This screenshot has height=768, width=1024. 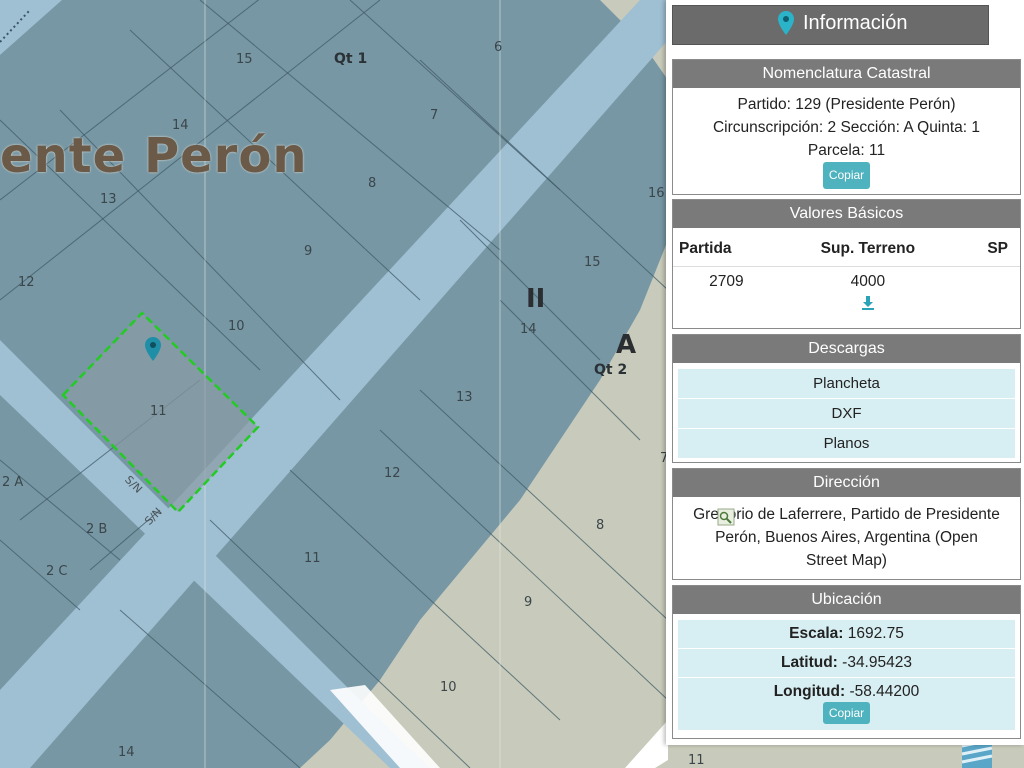 I want to click on partida-cell: 2709, so click(x=726, y=281).